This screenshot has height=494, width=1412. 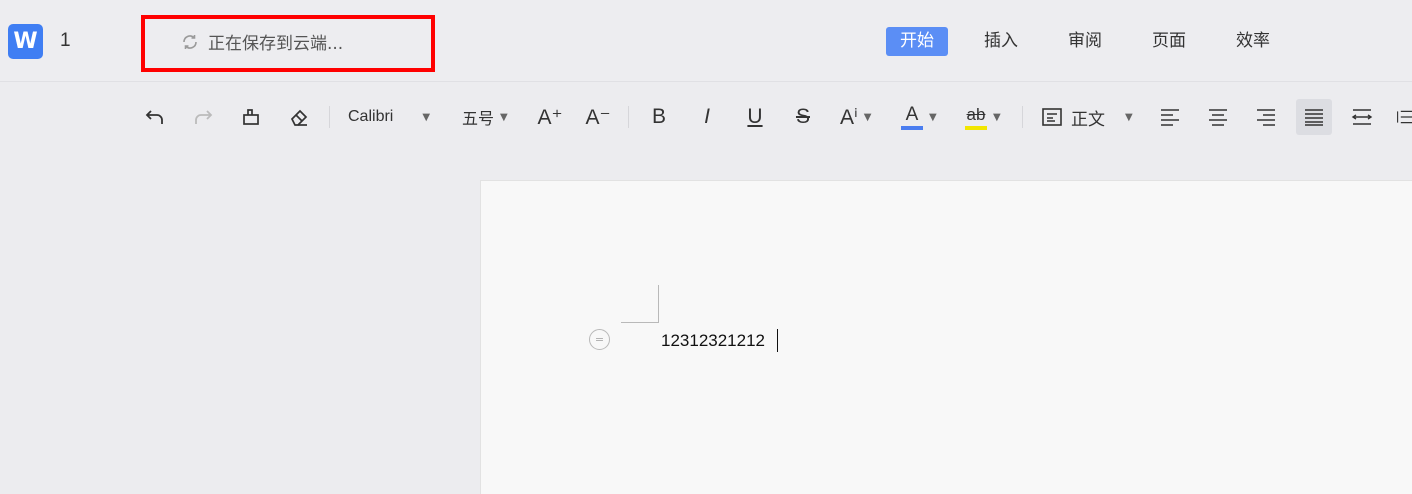 I want to click on eraser-icon, so click(x=299, y=117).